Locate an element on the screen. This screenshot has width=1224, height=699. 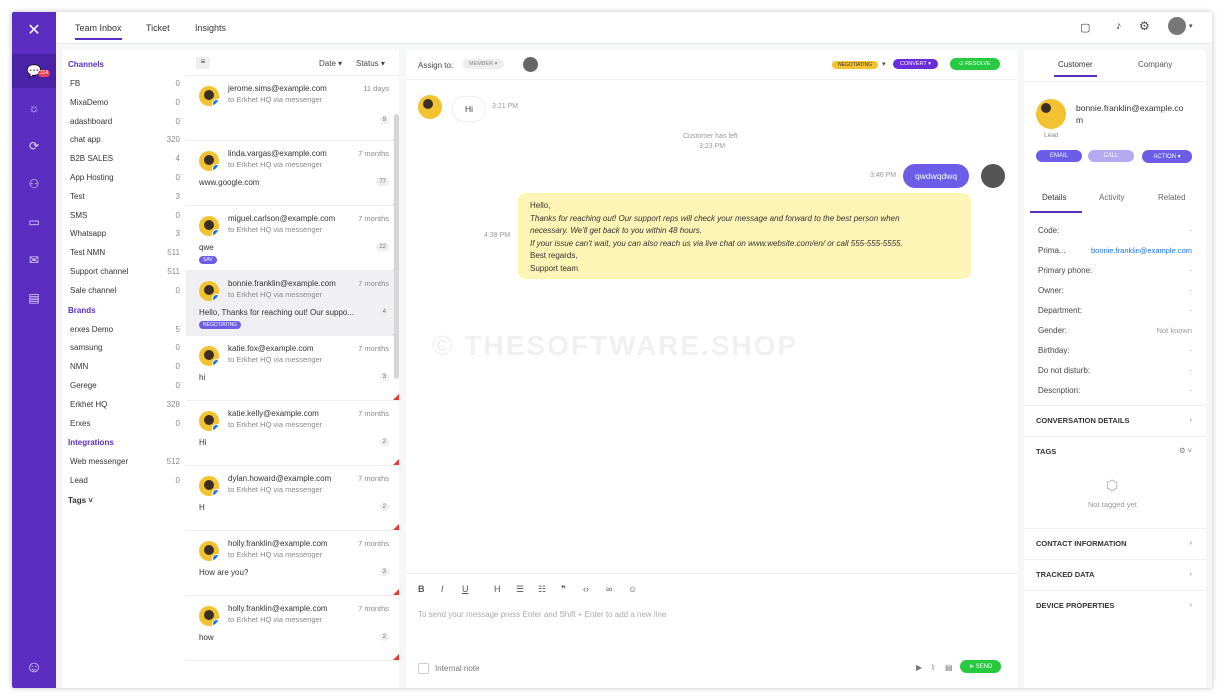
heading-icon: H is located at coordinates (497, 589).